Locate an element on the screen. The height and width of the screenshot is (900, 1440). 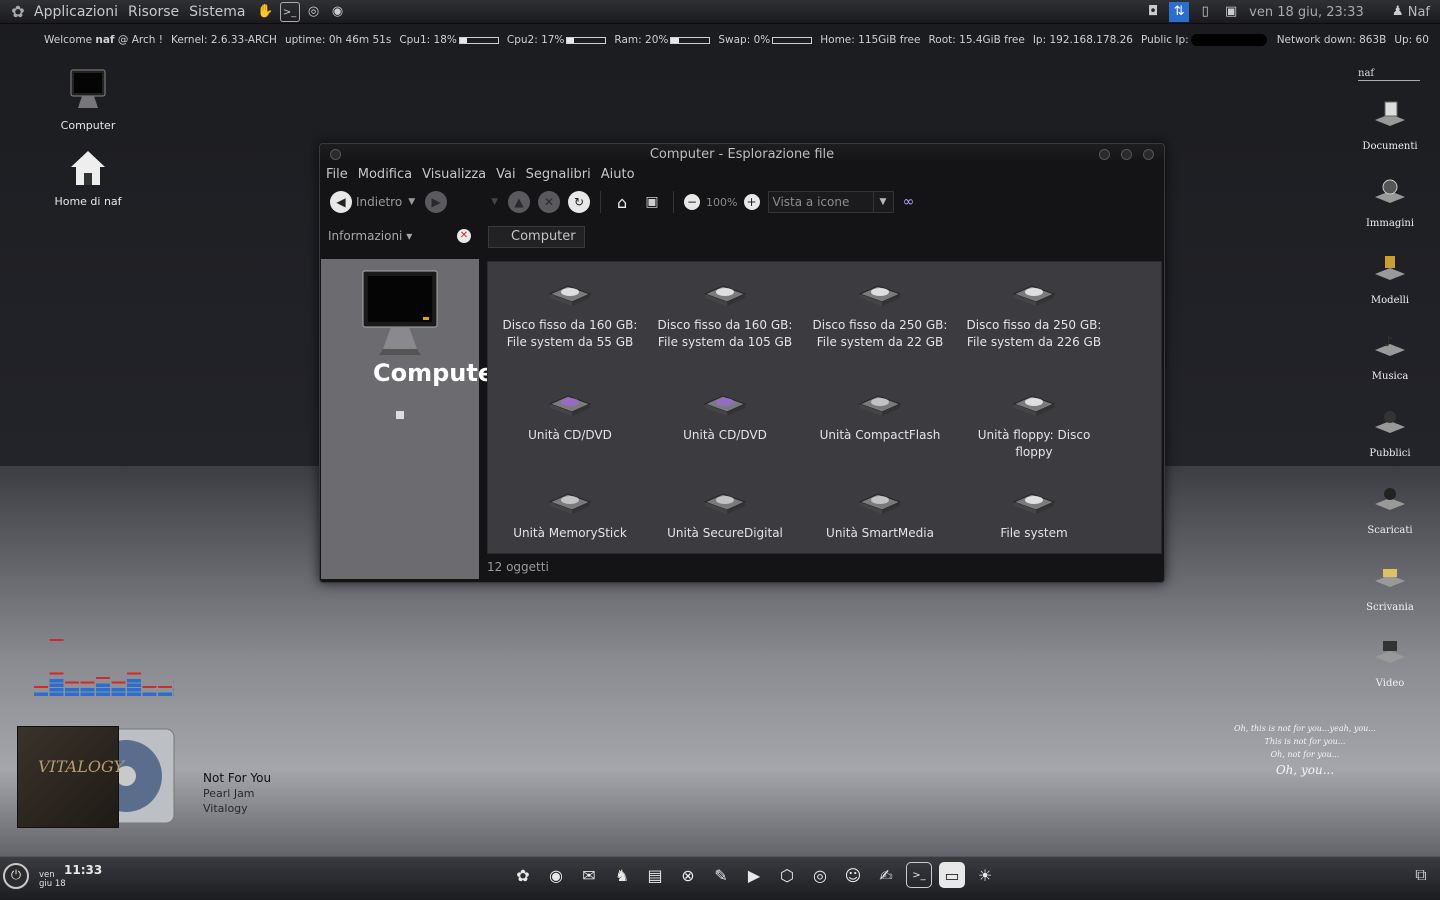
breadcrumb-computer: Computer is located at coordinates (536, 237).